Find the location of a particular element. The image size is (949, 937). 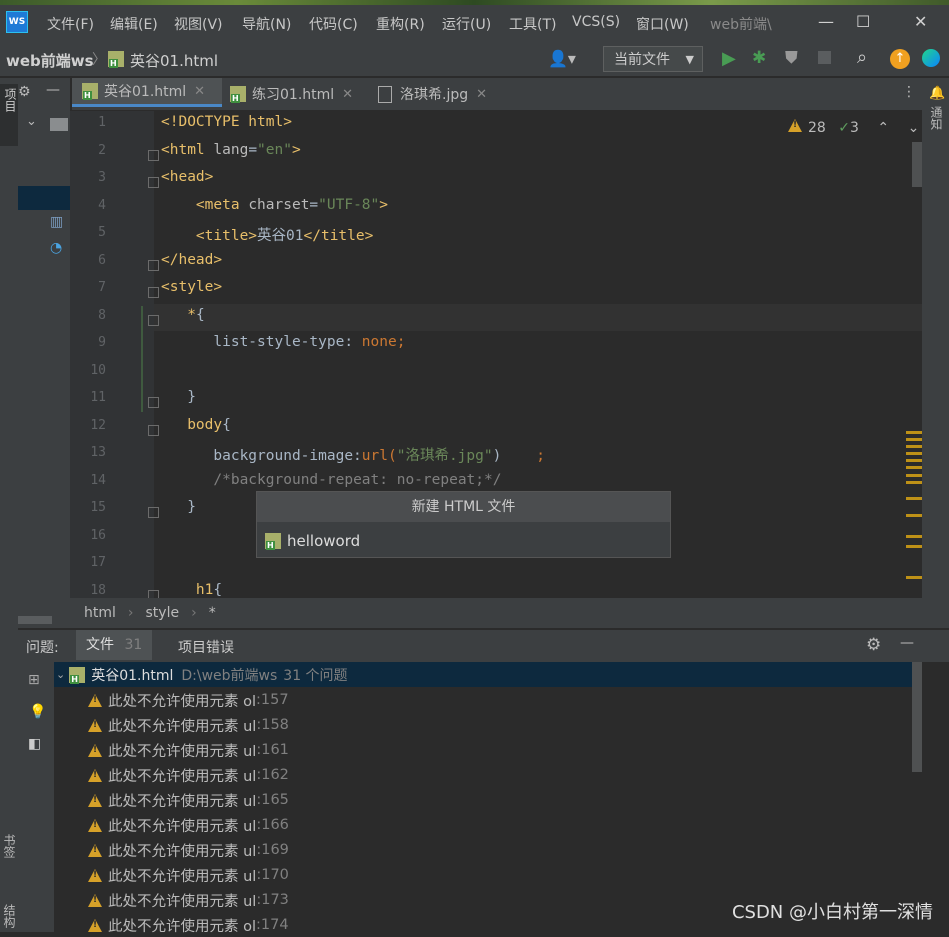

code-line: <html lang="en"> is located at coordinates (231, 150).